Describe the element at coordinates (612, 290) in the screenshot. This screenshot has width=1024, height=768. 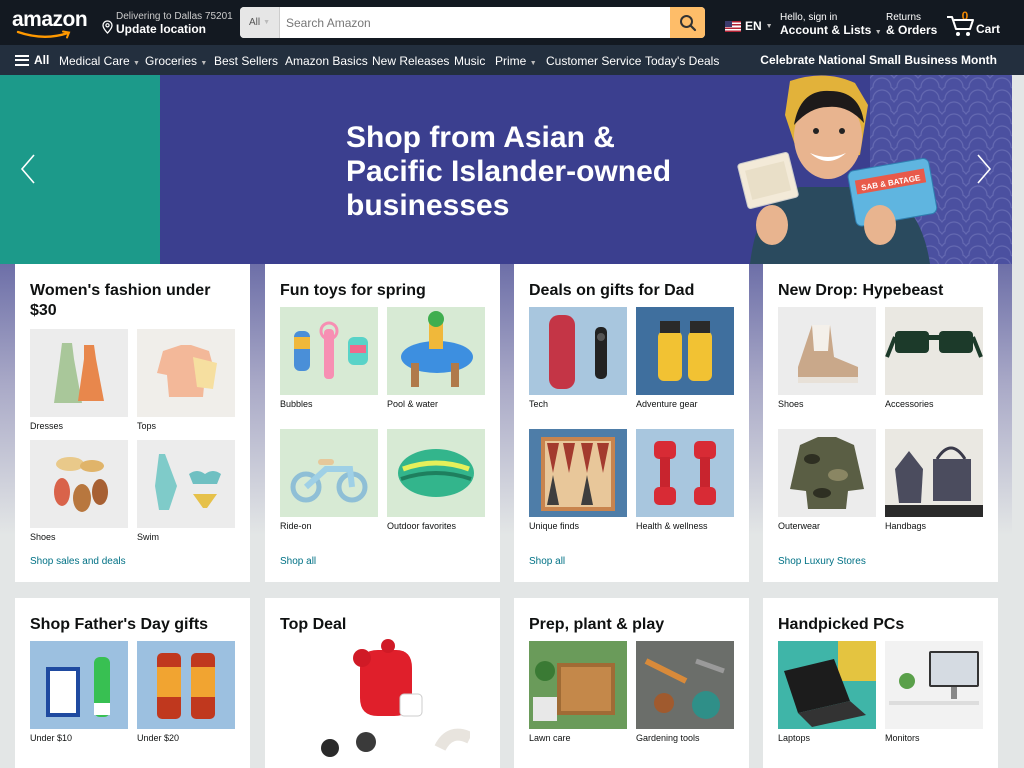
I see `card-title: Deals on gifts for Dad` at that location.